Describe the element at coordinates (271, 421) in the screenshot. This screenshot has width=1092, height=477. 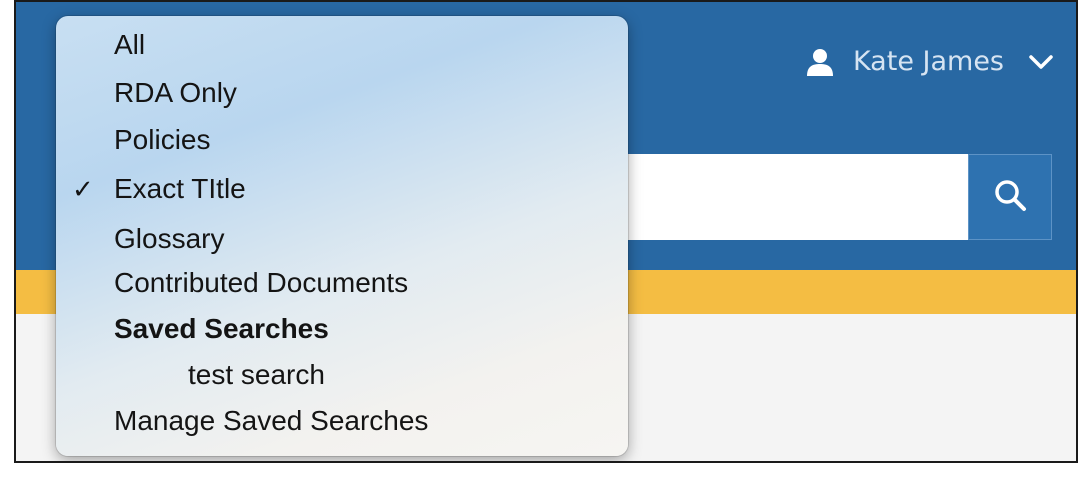
I see `manage-saved-searches-item: Manage Saved Searches` at that location.